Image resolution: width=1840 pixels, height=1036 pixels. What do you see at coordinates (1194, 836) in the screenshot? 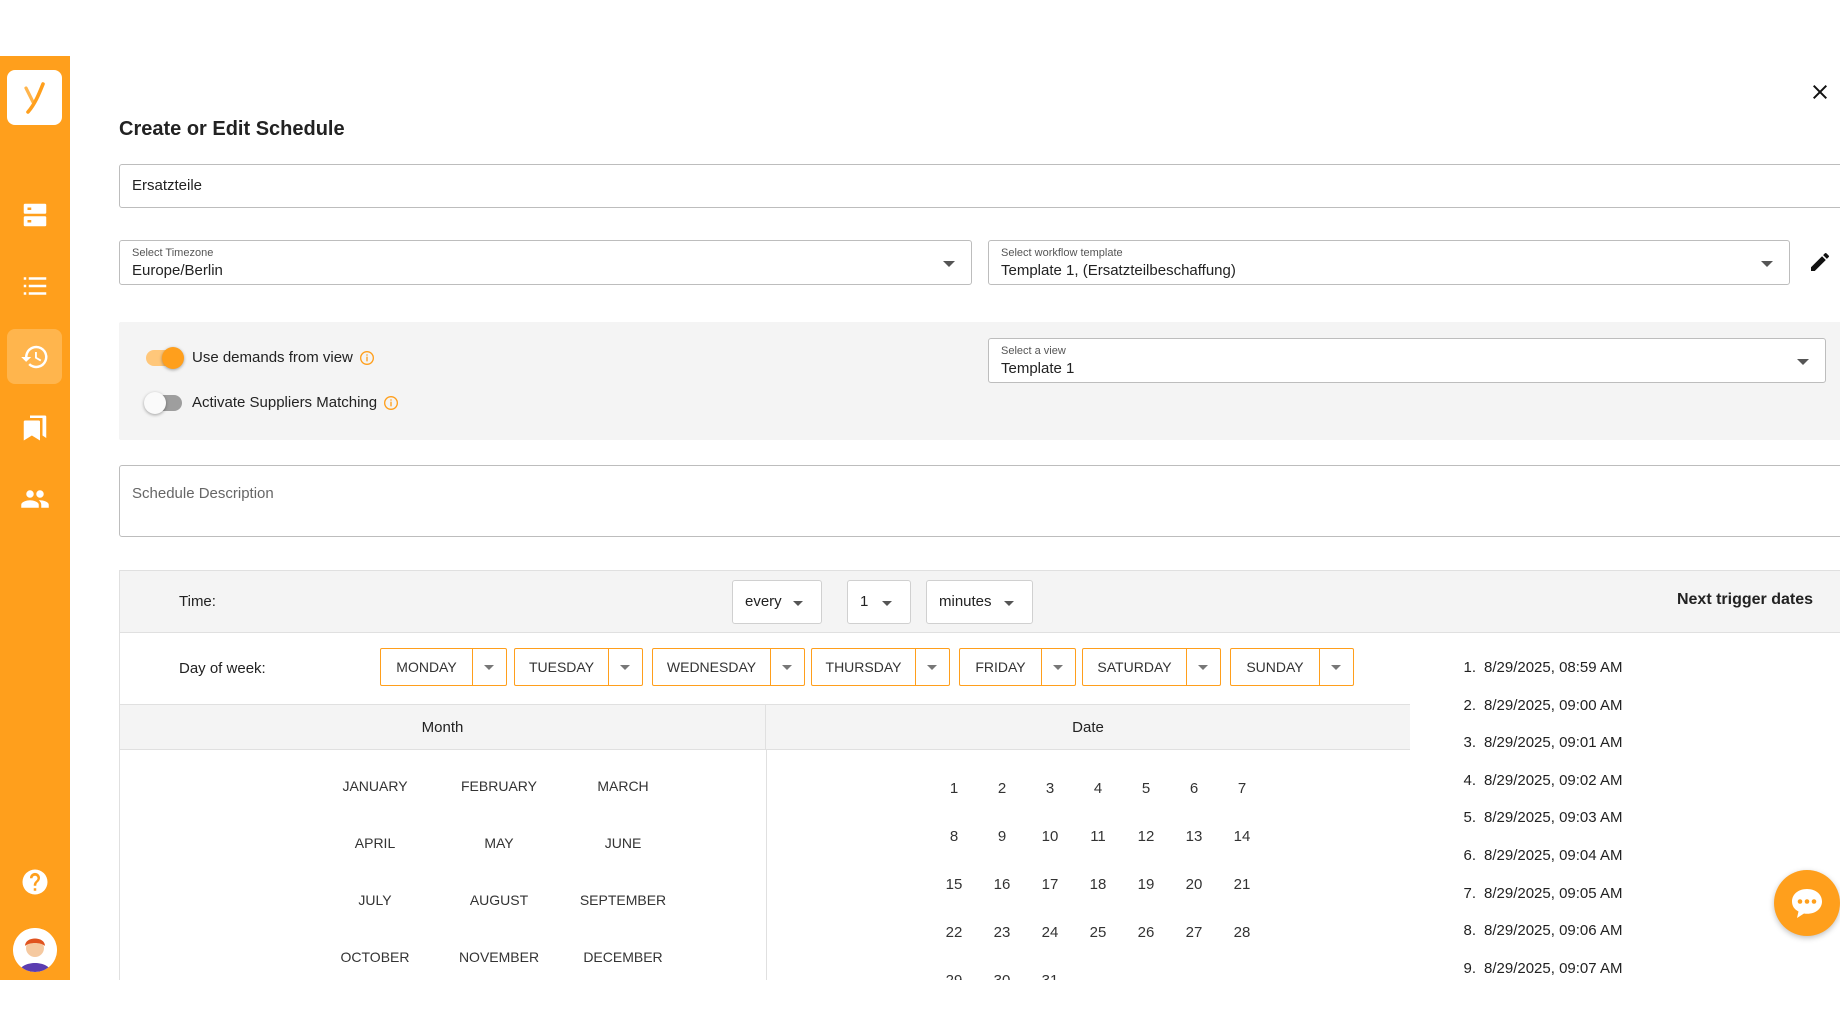
I see `date-option: 13` at bounding box center [1194, 836].